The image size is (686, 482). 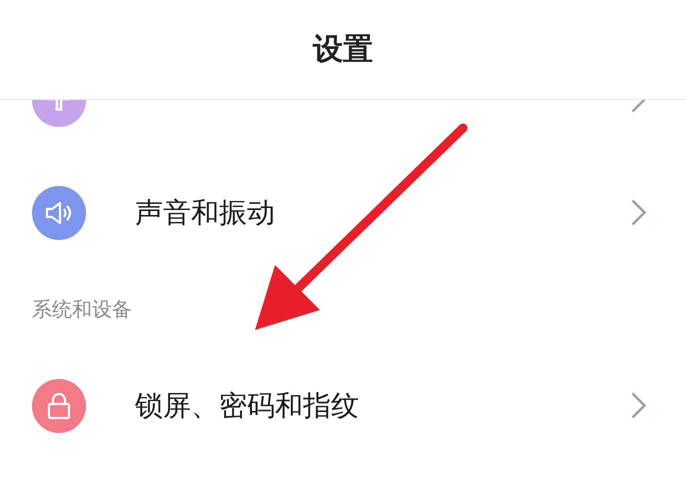 What do you see at coordinates (82, 309) in the screenshot?
I see `section-header: 系统和设备` at bounding box center [82, 309].